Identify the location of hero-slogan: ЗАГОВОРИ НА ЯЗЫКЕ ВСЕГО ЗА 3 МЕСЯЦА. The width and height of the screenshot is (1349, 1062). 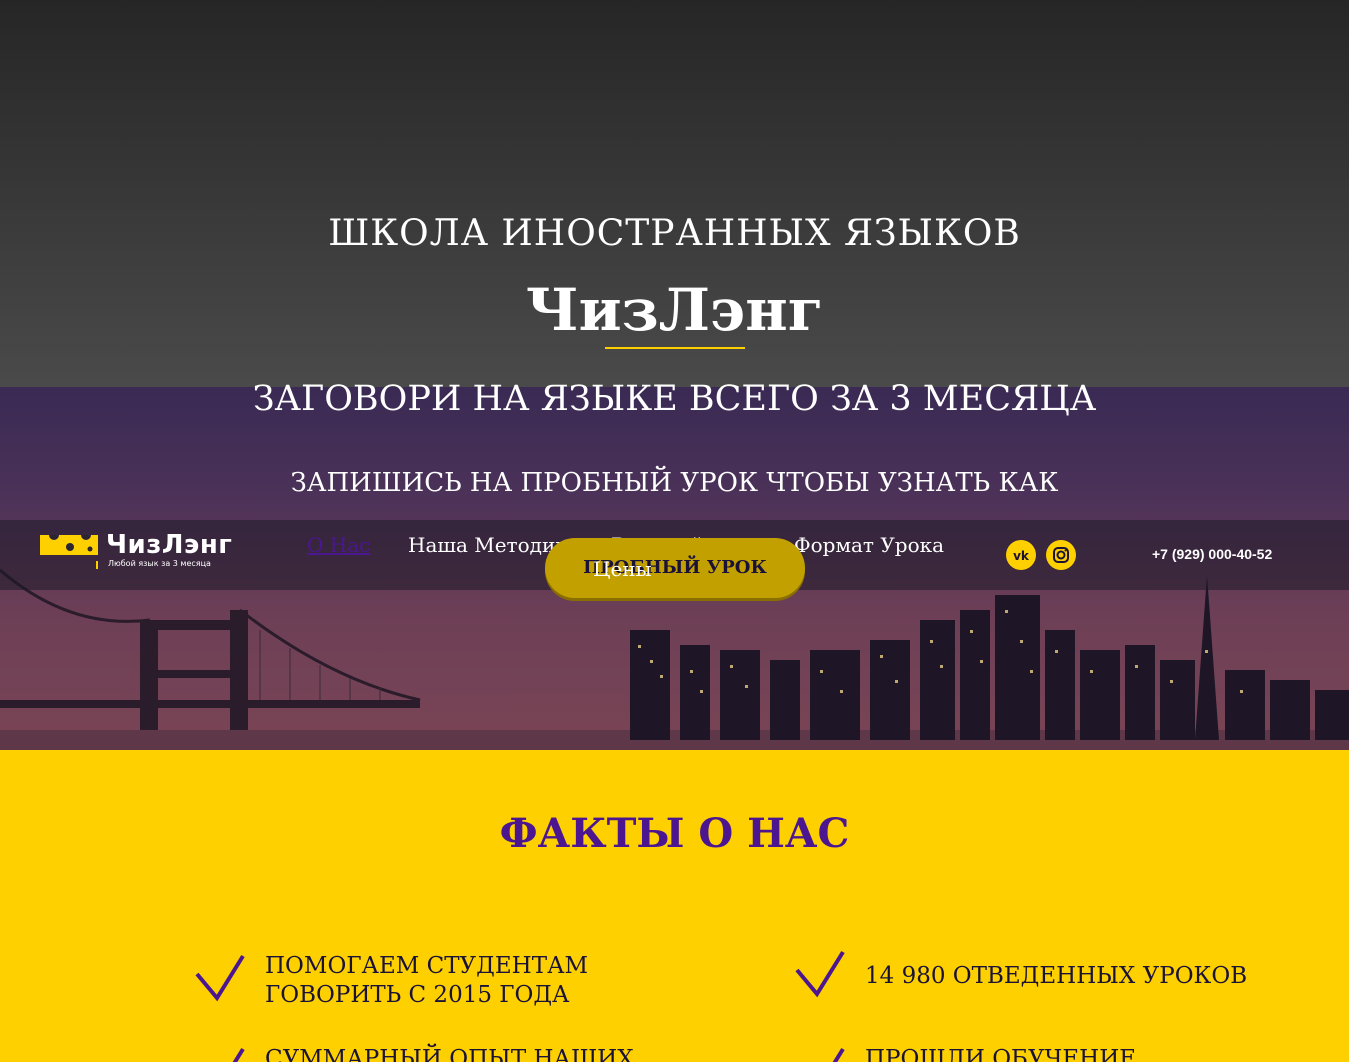
(674, 399).